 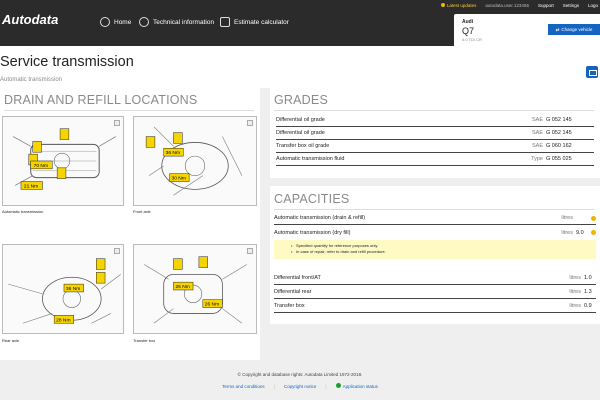 I want to click on diagram-front-axle: 36 Nm 30 Nm, so click(x=195, y=161).